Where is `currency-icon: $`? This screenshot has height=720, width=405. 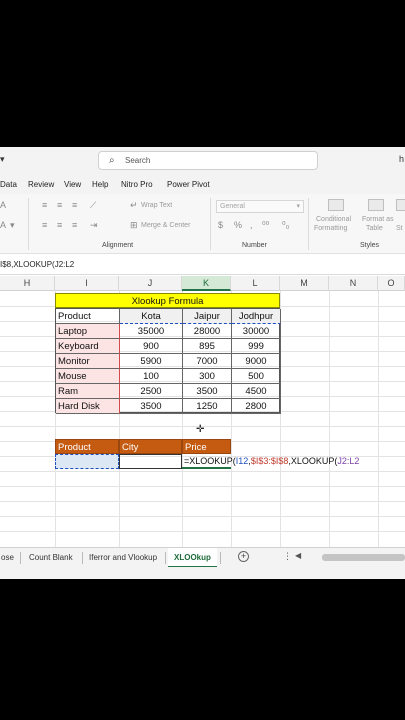 currency-icon: $ is located at coordinates (220, 225).